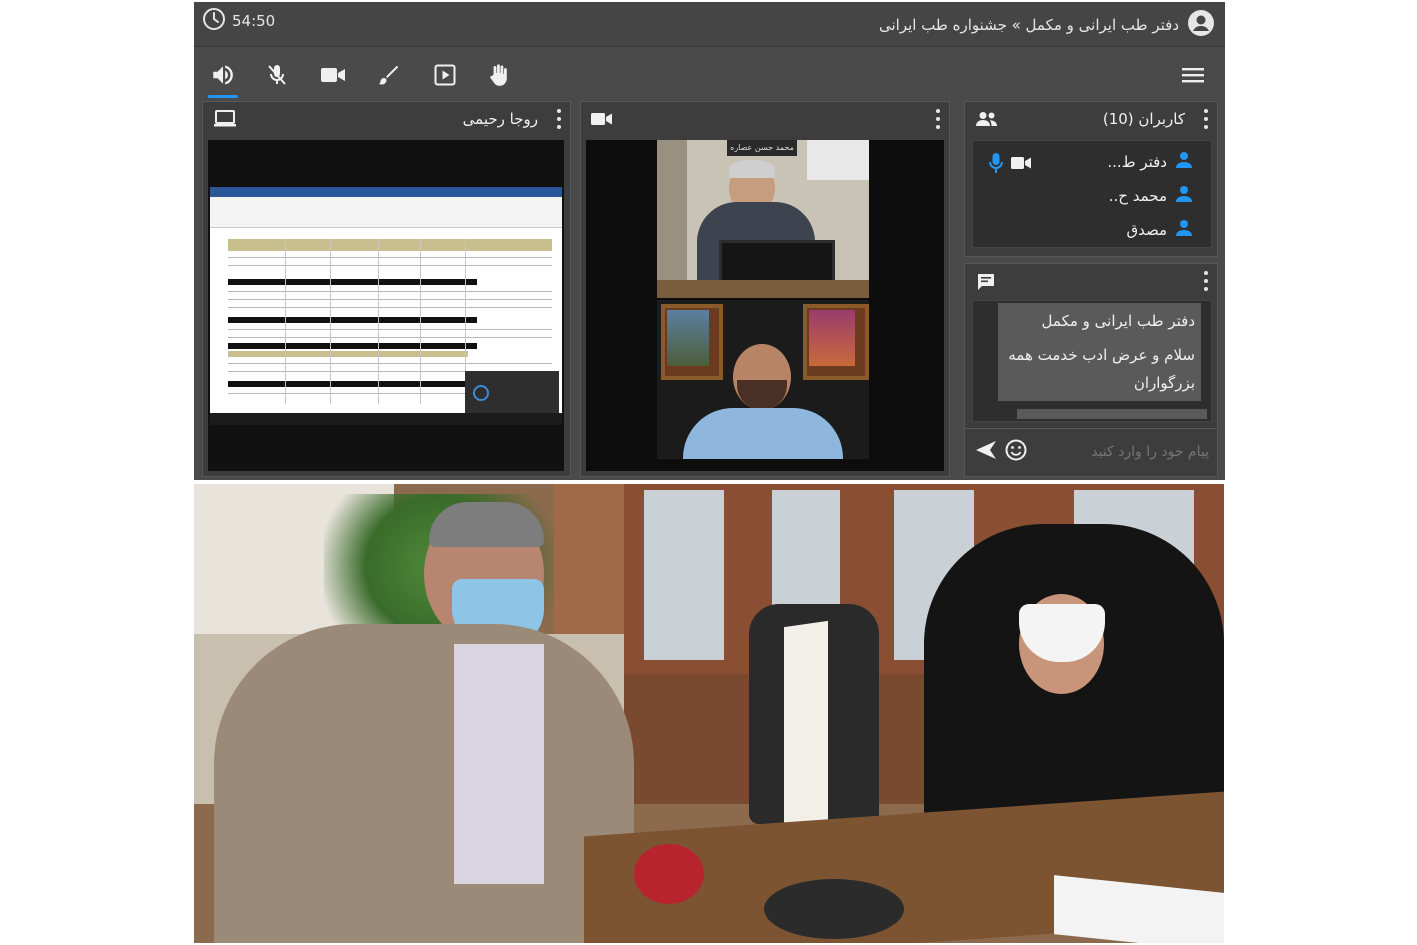 Image resolution: width=1417 pixels, height=945 pixels. What do you see at coordinates (986, 452) in the screenshot?
I see `send-icon` at bounding box center [986, 452].